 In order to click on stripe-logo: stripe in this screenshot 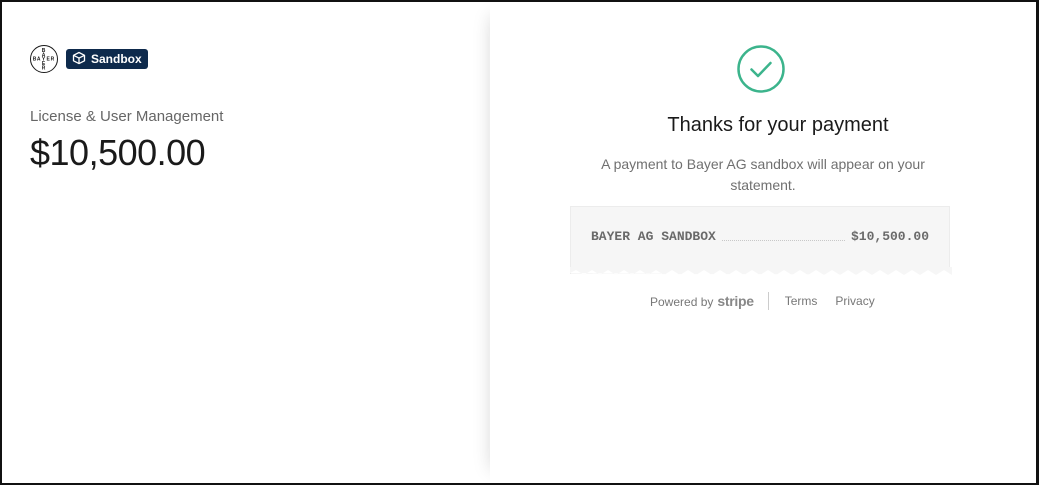, I will do `click(735, 301)`.